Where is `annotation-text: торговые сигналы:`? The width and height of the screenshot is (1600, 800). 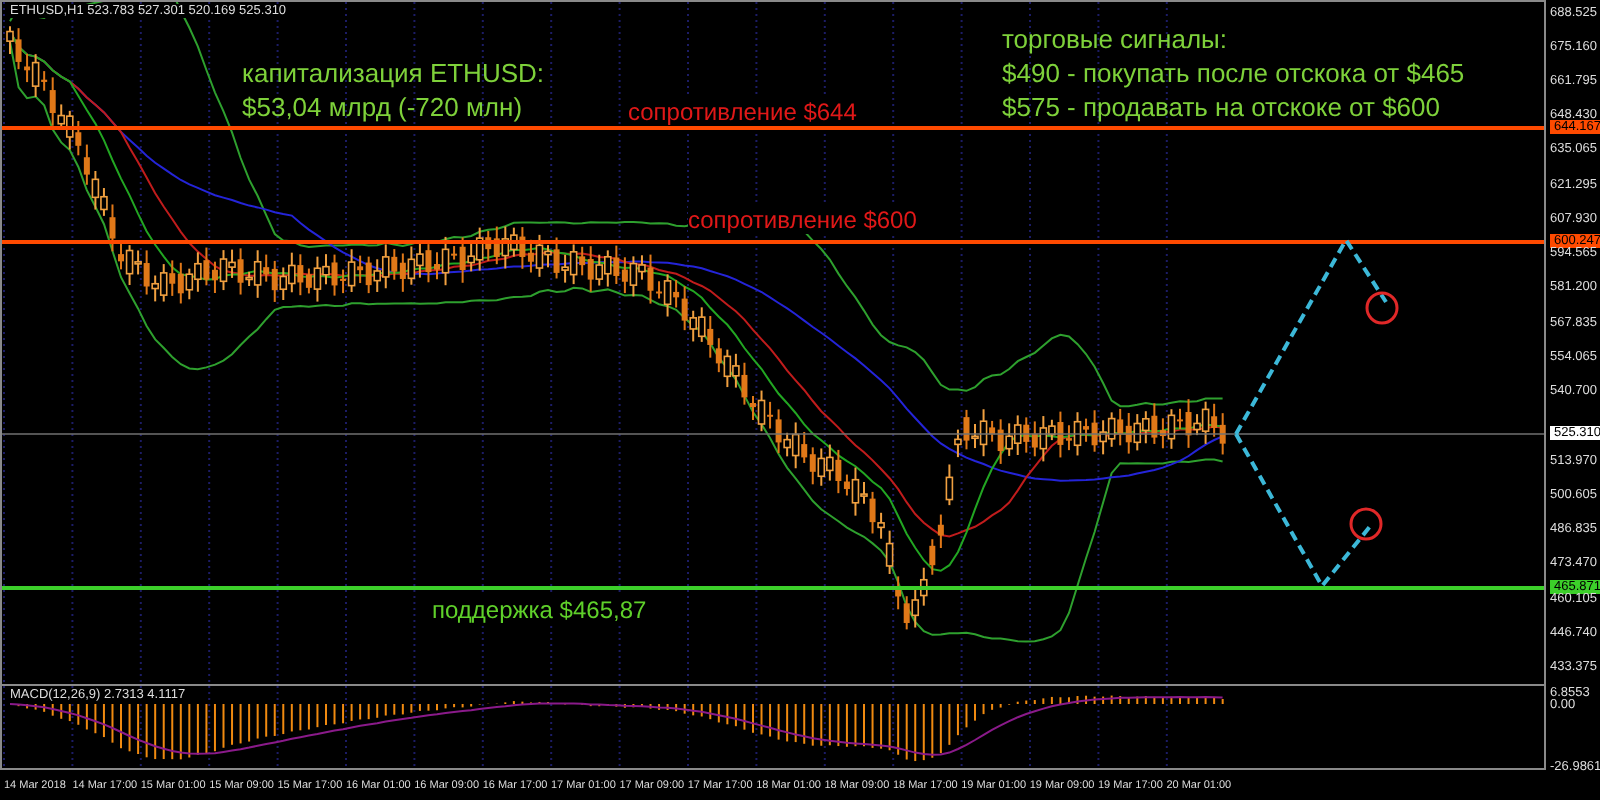
annotation-text: торговые сигналы: is located at coordinates (1115, 39).